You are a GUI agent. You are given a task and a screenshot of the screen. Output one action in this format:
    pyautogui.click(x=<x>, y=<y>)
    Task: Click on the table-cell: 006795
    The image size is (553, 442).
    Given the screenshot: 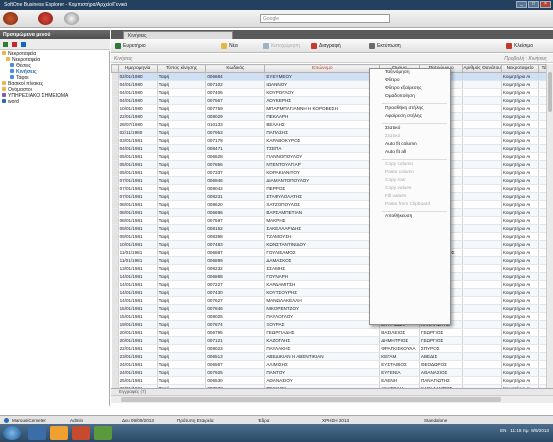 What is the action you would take?
    pyautogui.click(x=235, y=332)
    